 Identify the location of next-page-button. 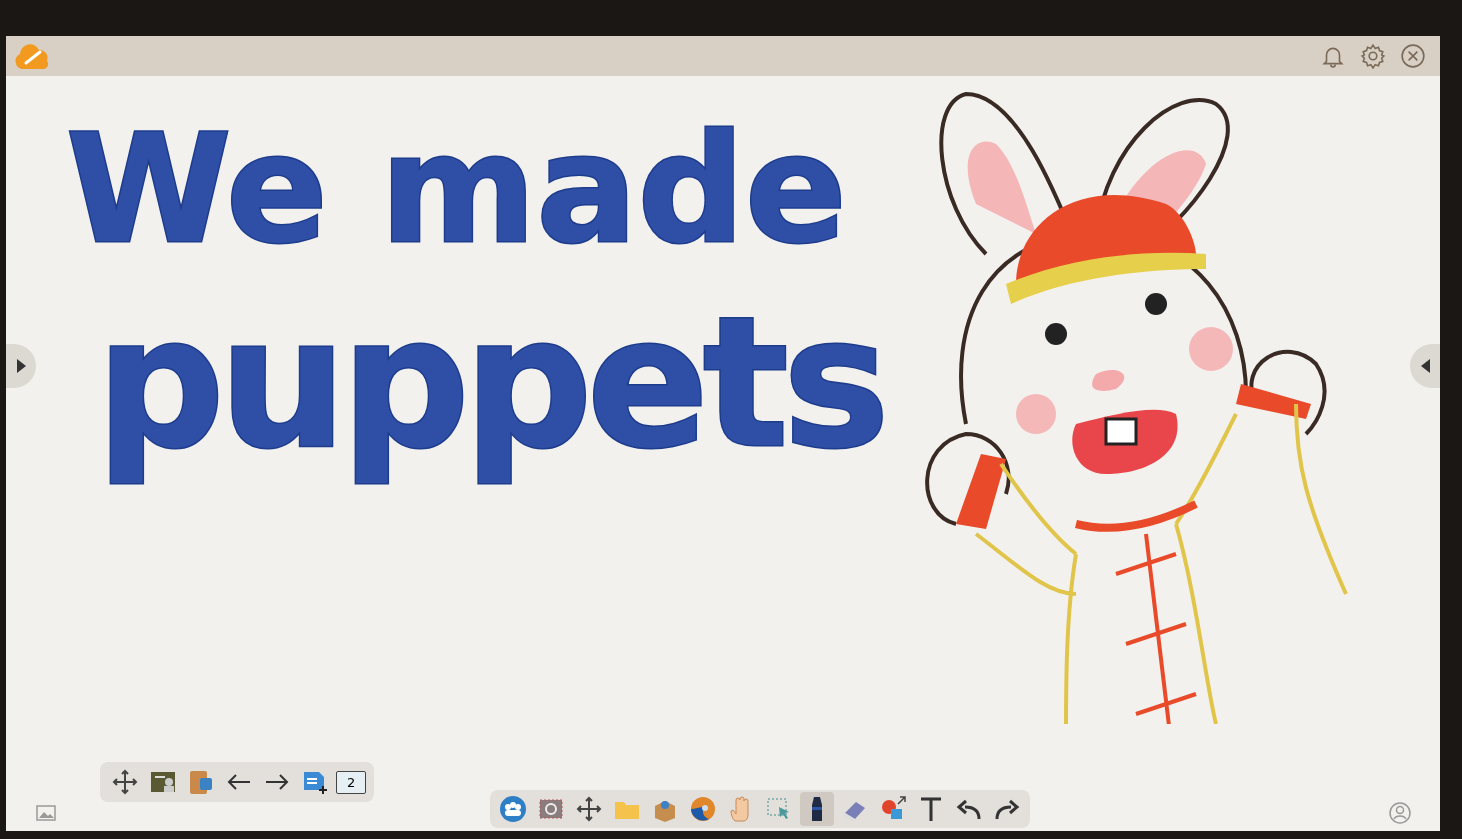
(1425, 366).